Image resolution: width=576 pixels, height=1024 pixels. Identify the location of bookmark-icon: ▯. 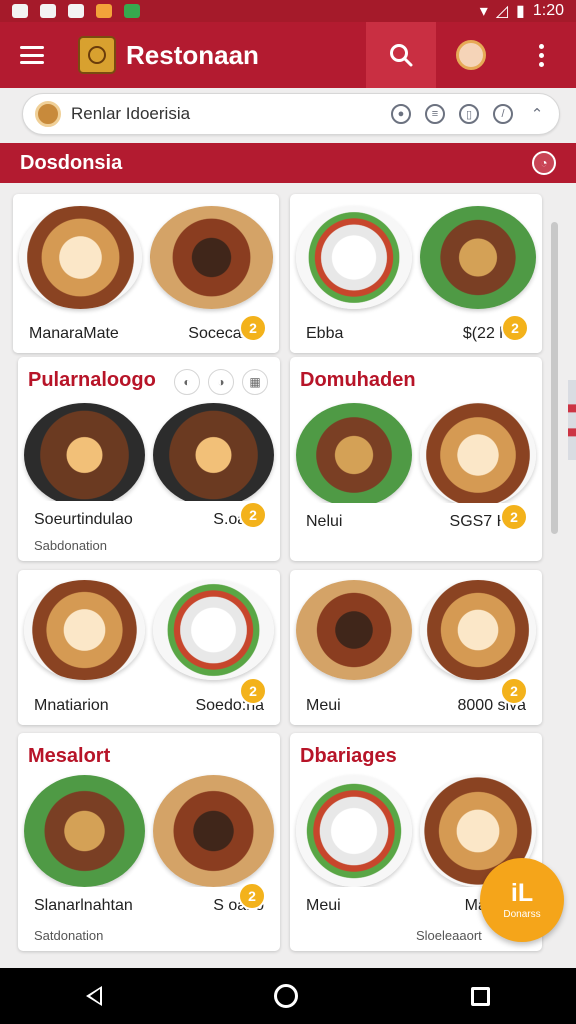
(469, 114).